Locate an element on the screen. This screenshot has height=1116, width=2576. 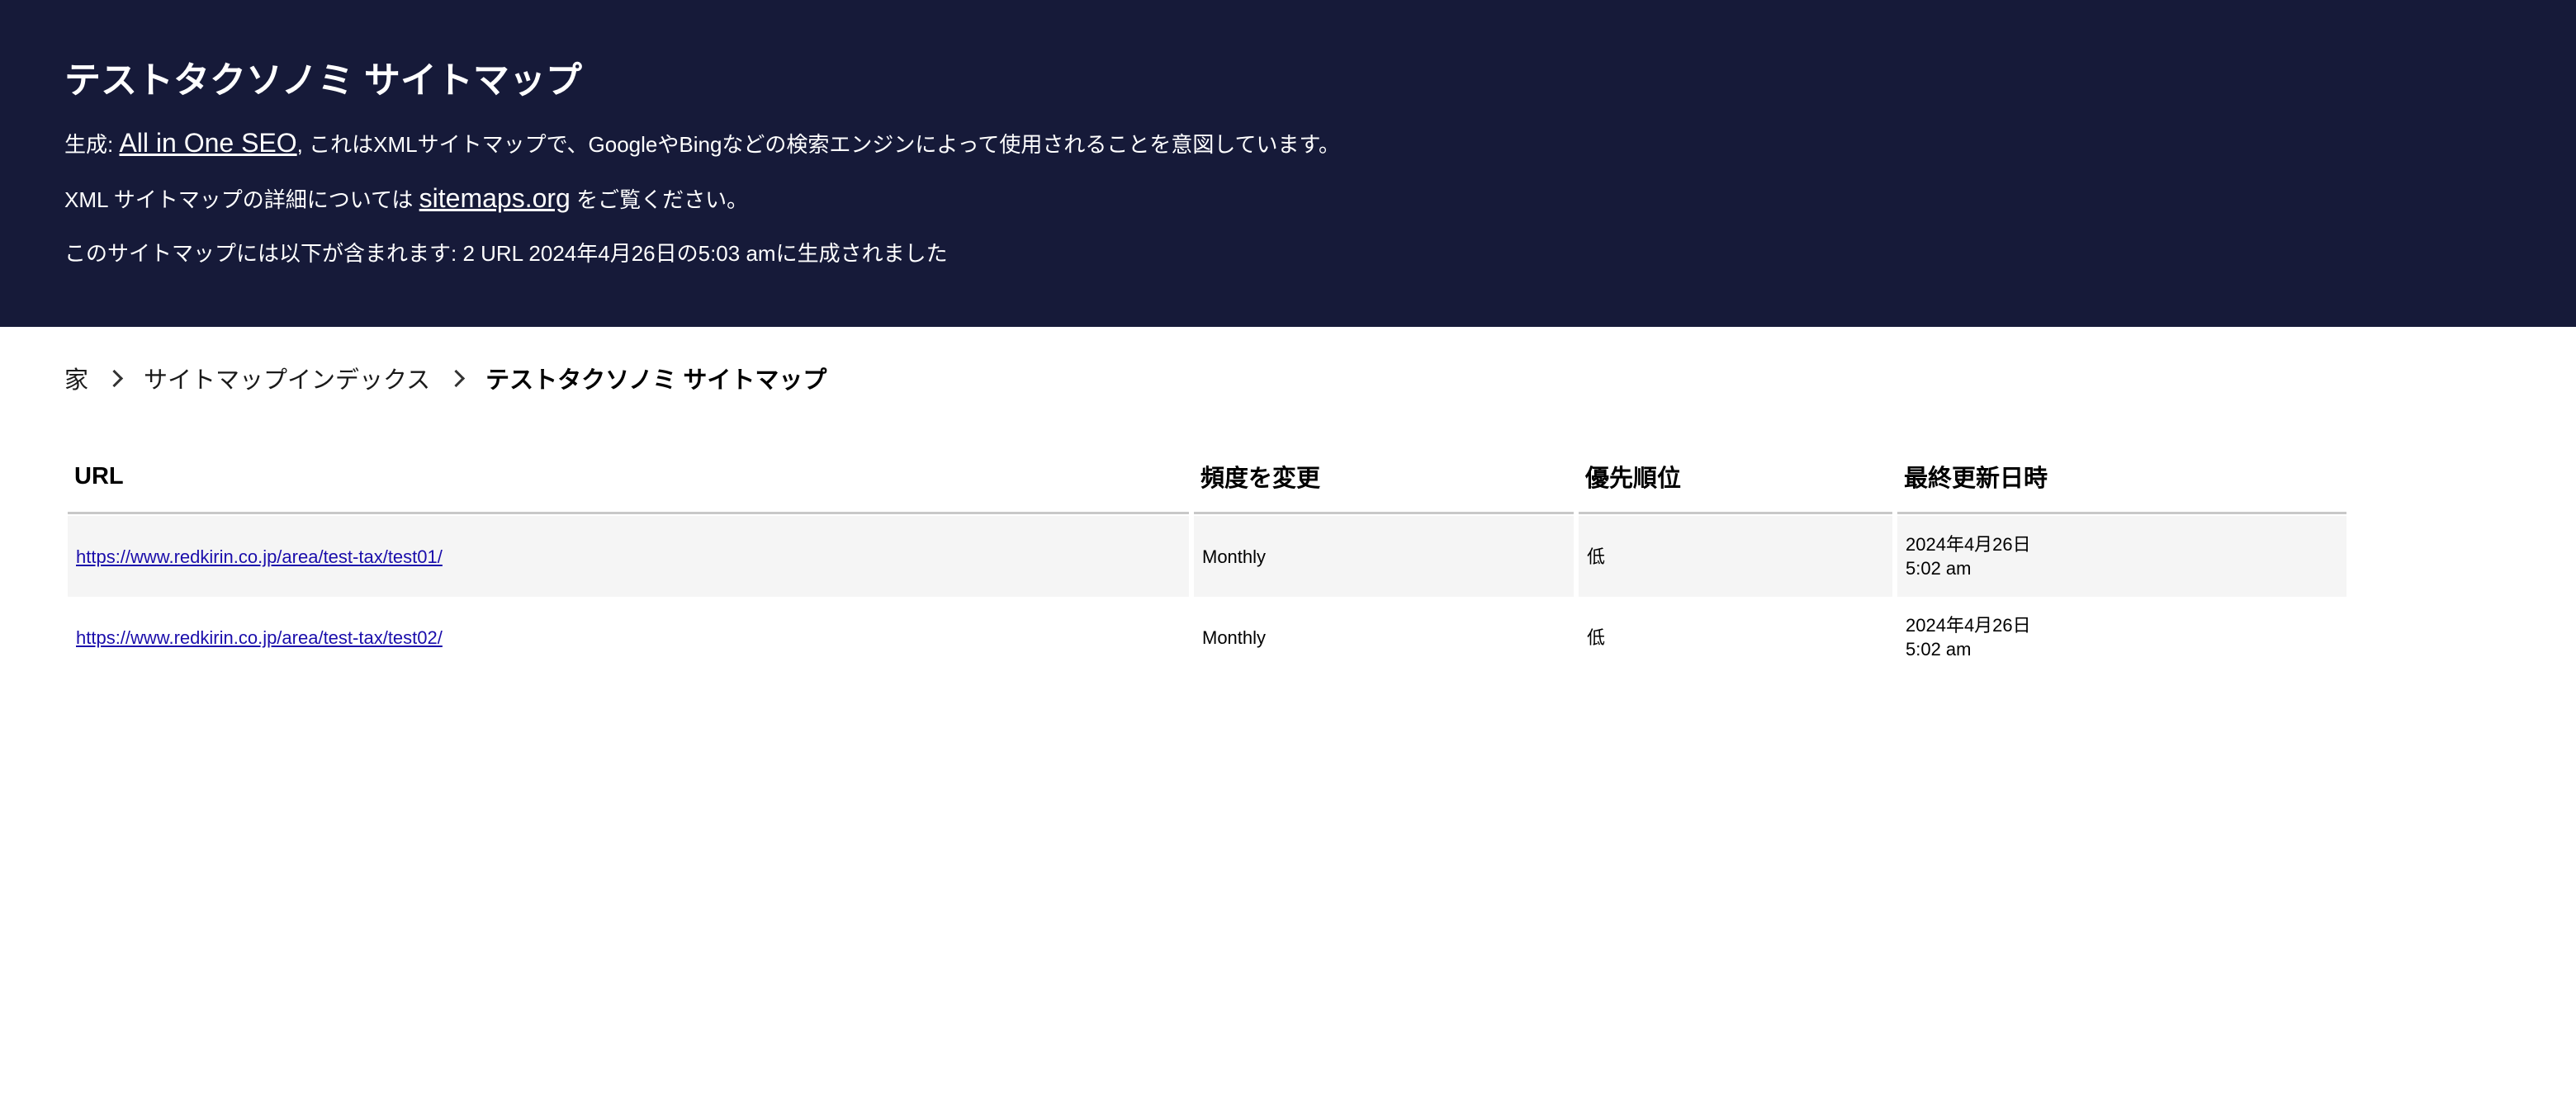
page-title: テストタクソノミ サイトマップ is located at coordinates (323, 80).